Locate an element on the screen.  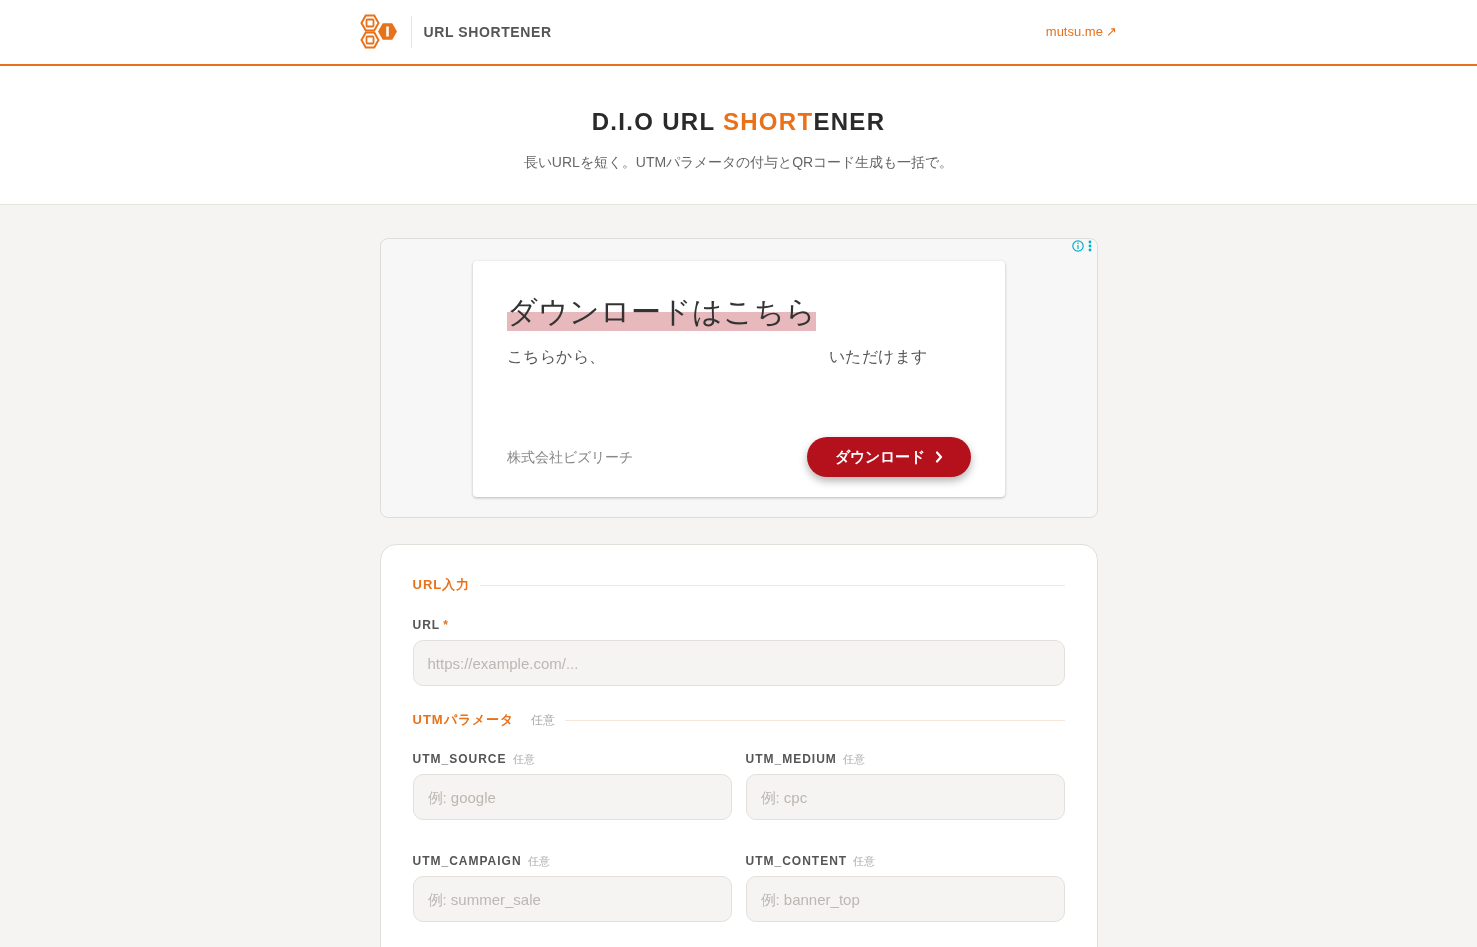
app-title: URL SHORTENER is located at coordinates (487, 32).